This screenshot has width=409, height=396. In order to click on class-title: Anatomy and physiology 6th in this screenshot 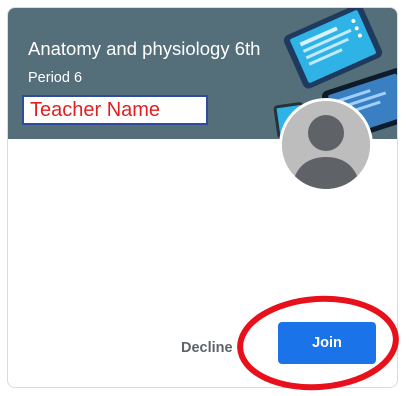, I will do `click(144, 49)`.